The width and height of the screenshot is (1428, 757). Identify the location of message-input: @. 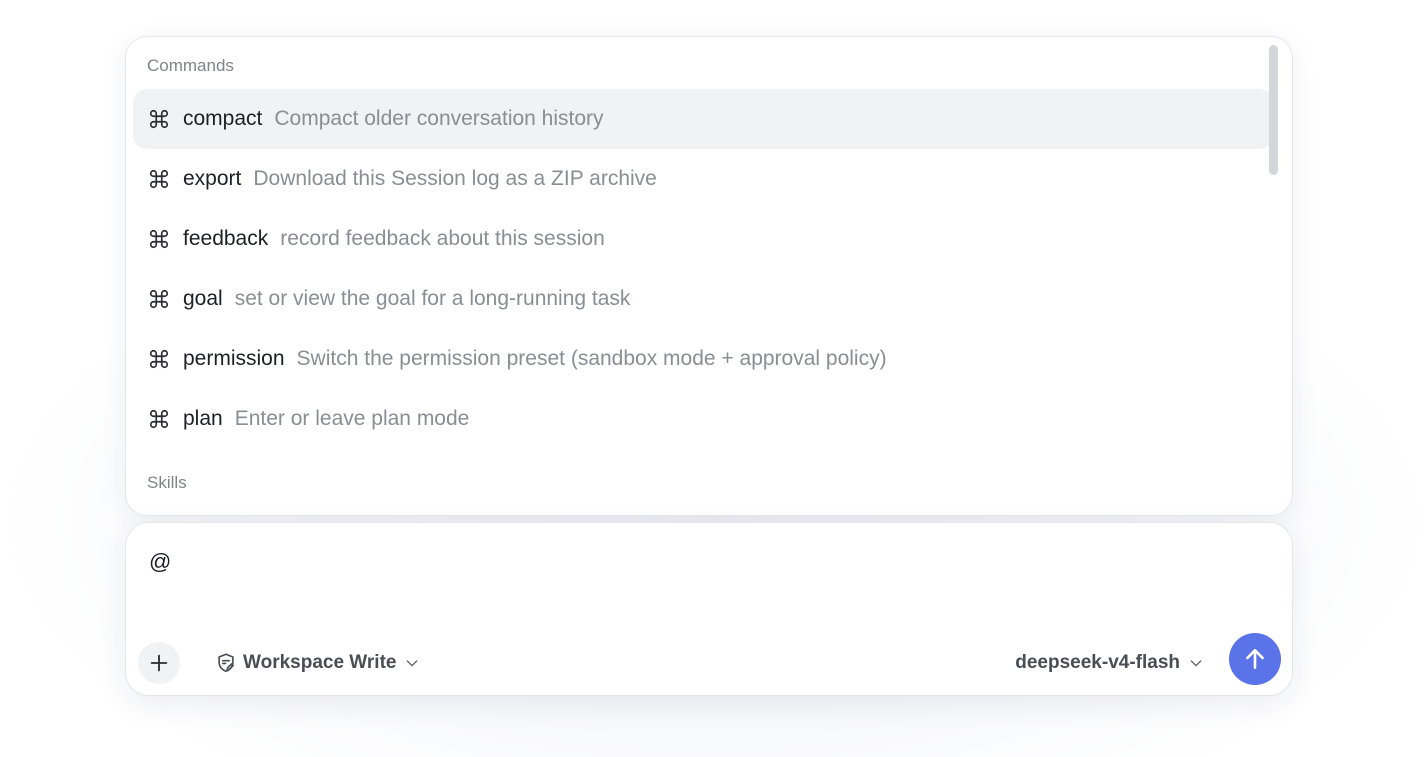
(160, 562).